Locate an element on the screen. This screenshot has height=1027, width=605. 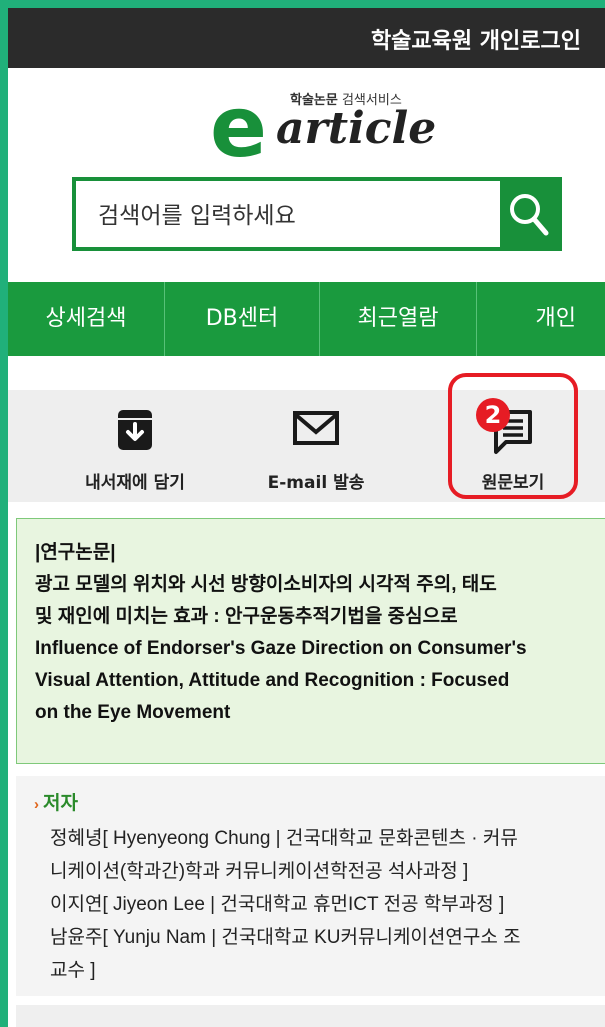
paper-title-ko-line-2: 및 재인에 미치는 효과 : 안구운동추적기법을 중심으로 is located at coordinates (246, 616).